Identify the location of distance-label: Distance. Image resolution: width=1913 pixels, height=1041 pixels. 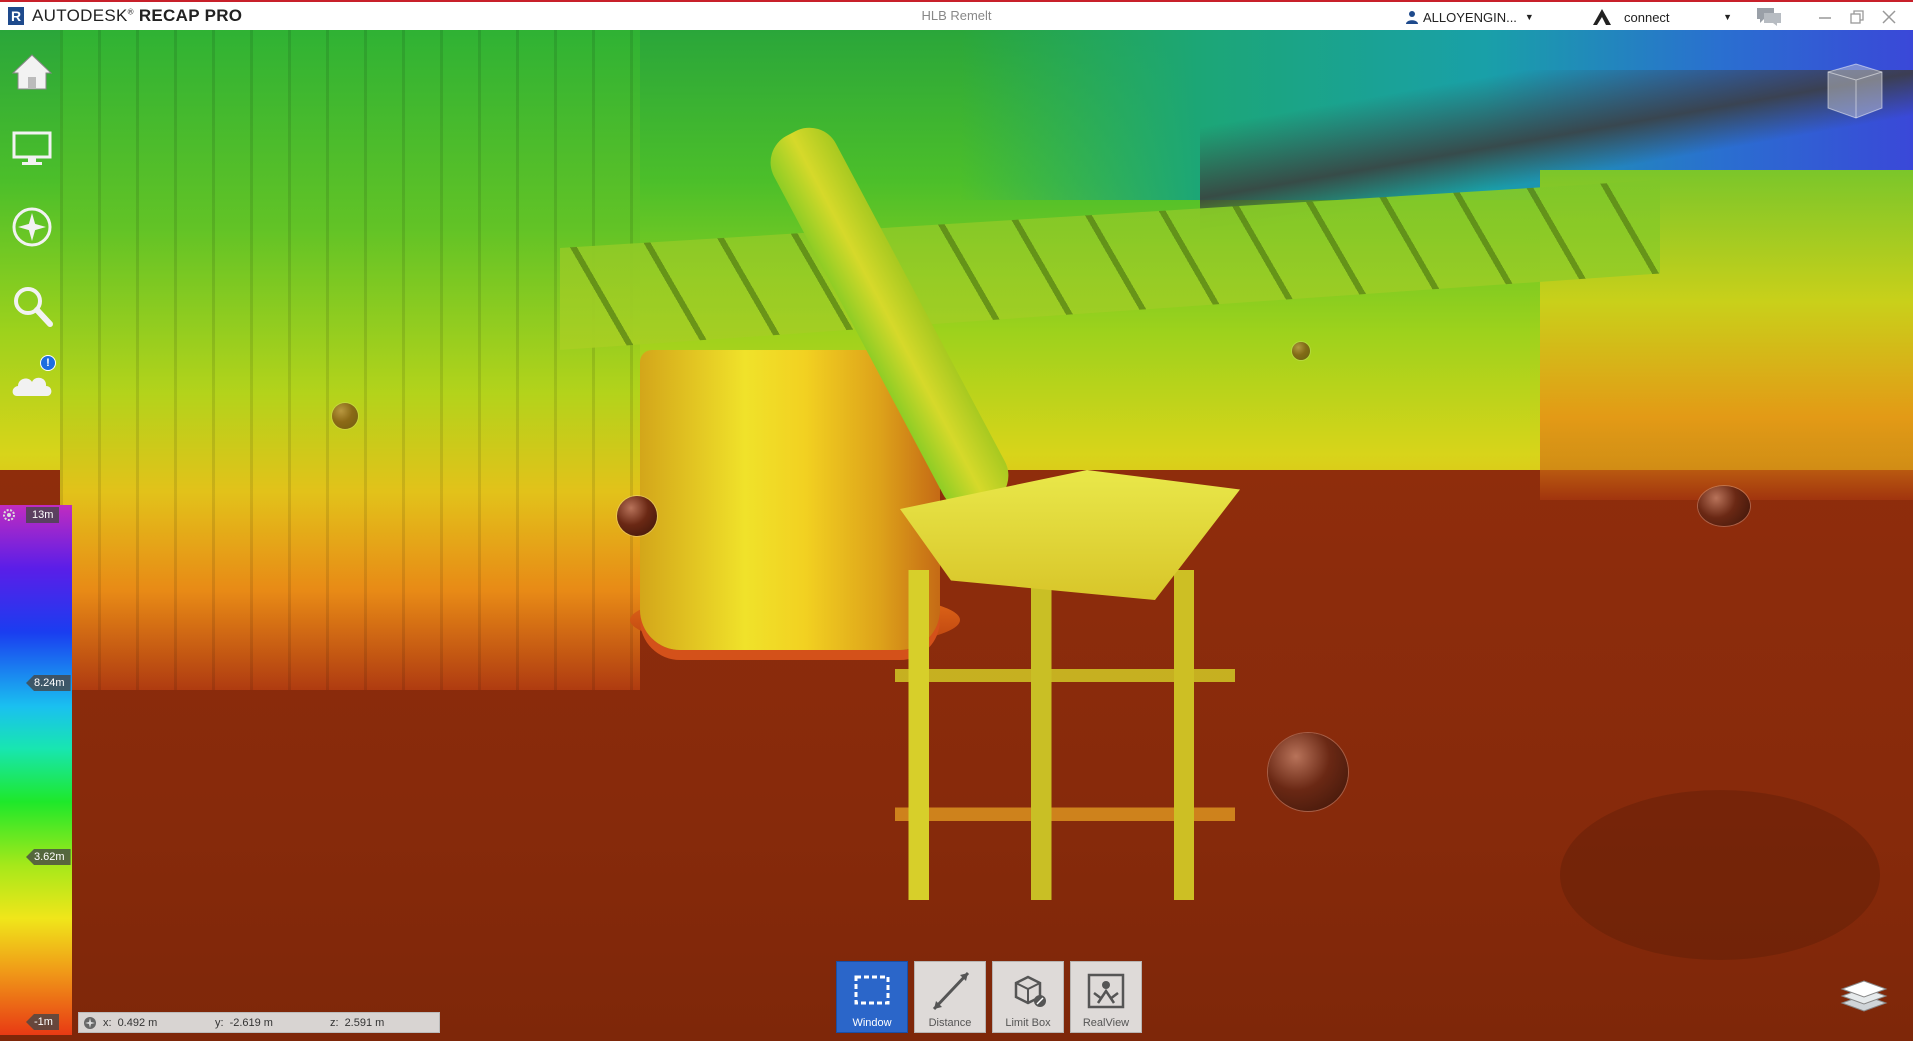
(950, 1023).